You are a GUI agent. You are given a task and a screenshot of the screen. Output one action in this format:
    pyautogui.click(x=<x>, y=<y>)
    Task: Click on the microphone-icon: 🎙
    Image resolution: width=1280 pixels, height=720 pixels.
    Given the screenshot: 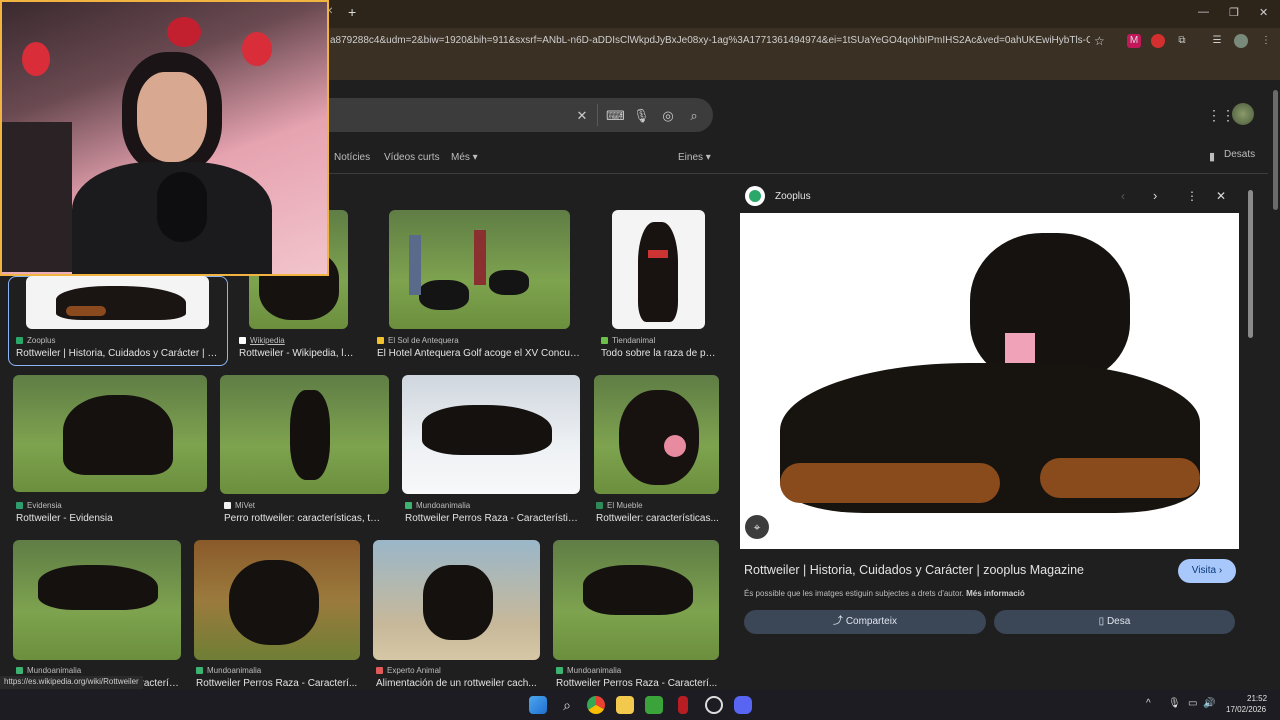 What is the action you would take?
    pyautogui.click(x=641, y=116)
    